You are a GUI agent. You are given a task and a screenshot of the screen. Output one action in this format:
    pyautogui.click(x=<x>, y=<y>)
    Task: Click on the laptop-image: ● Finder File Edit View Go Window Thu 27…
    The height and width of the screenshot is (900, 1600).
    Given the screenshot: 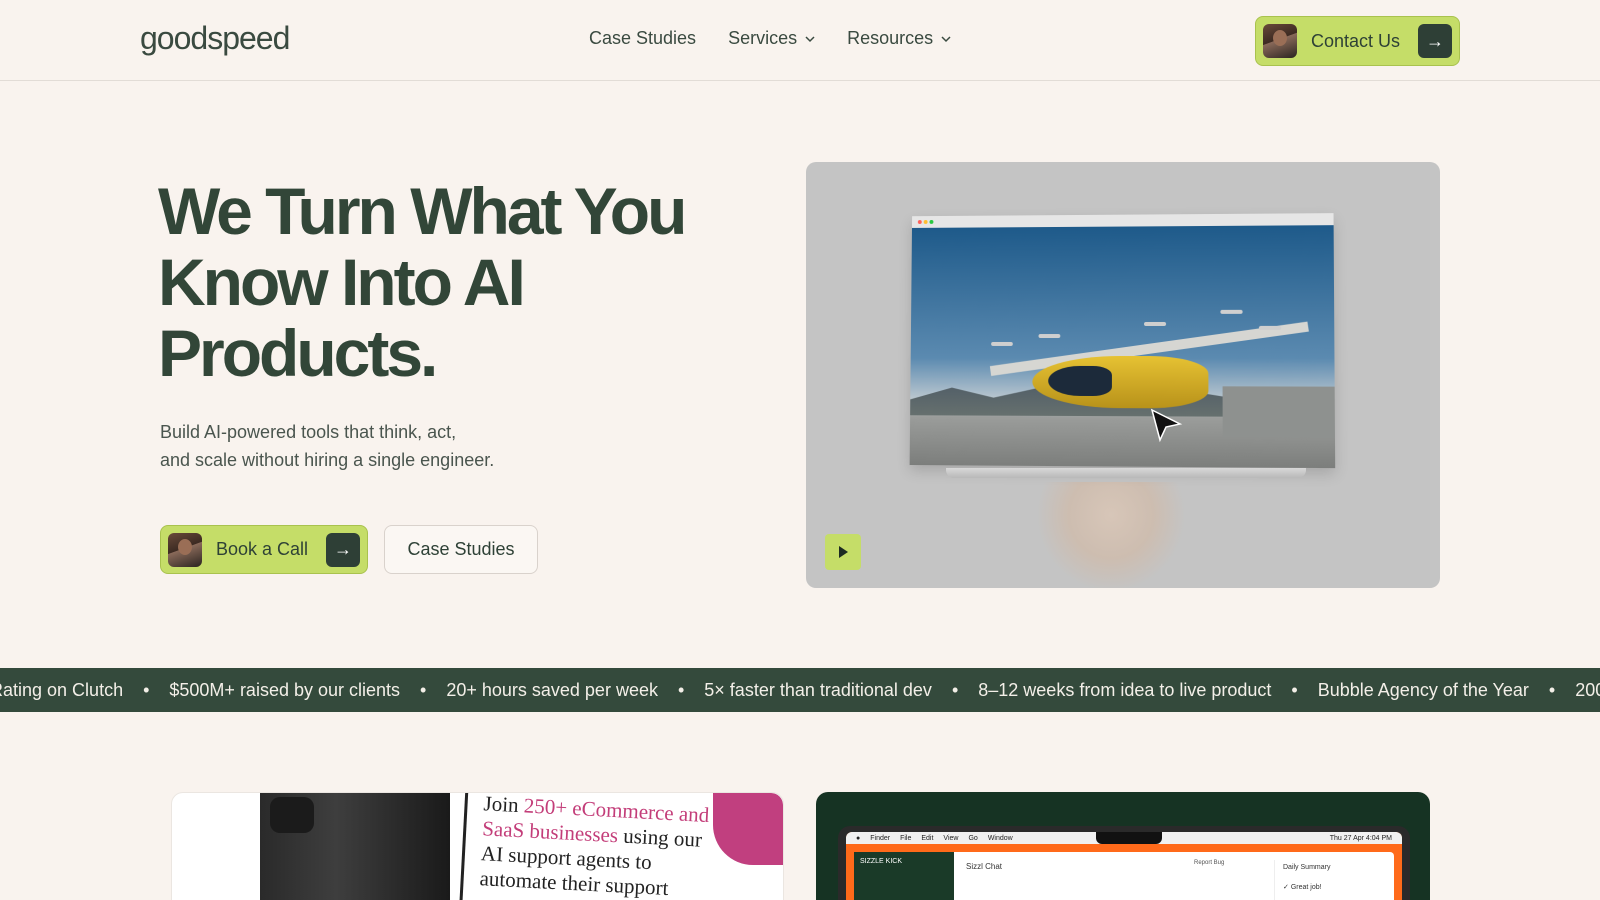 What is the action you would take?
    pyautogui.click(x=1124, y=863)
    